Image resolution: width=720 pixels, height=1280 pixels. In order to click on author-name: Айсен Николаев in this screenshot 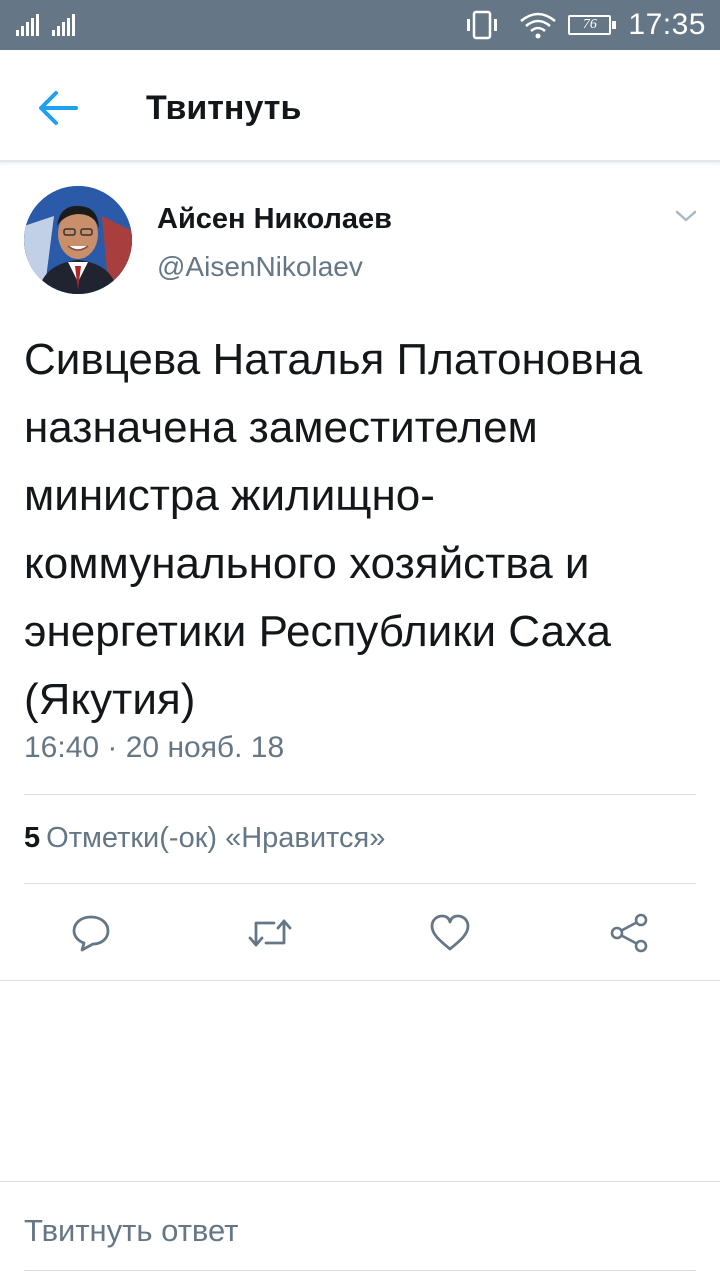, I will do `click(274, 219)`.